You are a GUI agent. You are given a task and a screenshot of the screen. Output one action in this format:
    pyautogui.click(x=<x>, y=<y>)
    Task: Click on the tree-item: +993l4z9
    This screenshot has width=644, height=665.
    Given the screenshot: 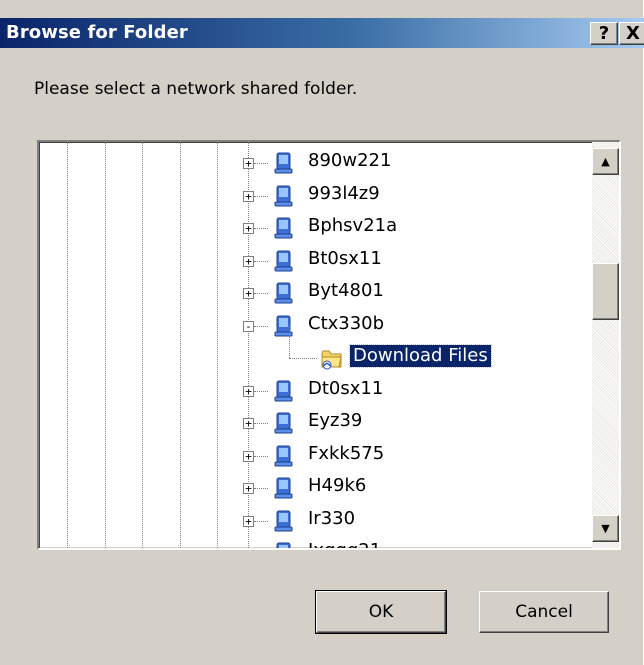 What is the action you would take?
    pyautogui.click(x=314, y=195)
    